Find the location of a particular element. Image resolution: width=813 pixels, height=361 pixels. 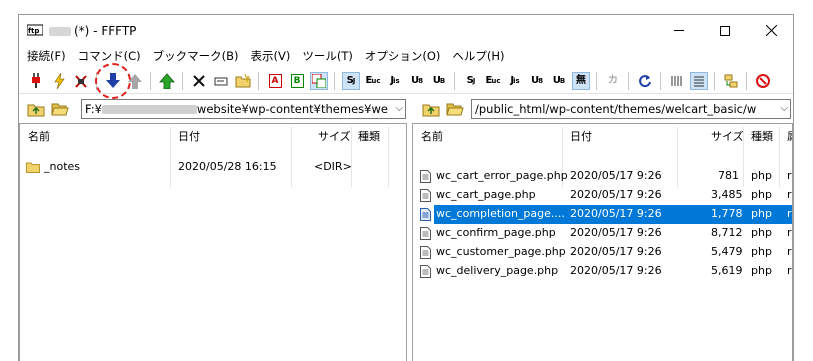

utf8-bom-icon: U is located at coordinates (436, 80).